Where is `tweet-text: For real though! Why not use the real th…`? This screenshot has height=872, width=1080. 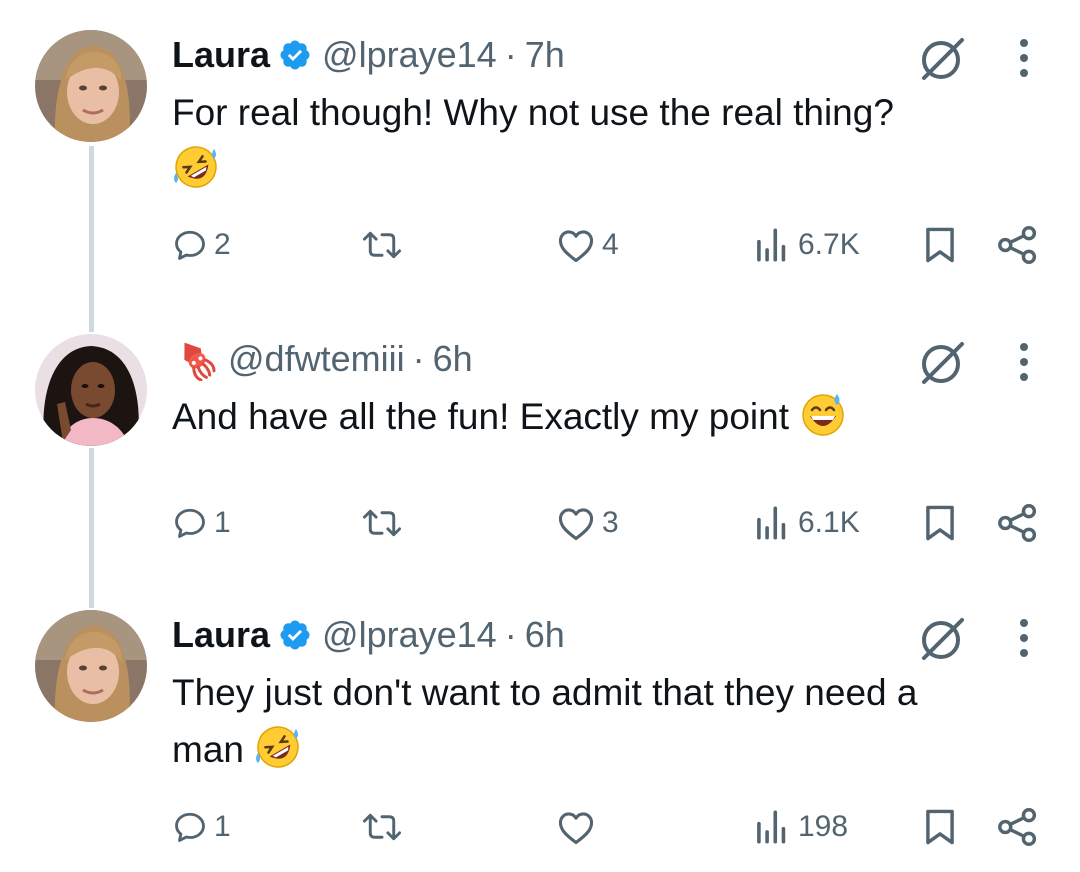 tweet-text: For real though! Why not use the real th… is located at coordinates (612, 141).